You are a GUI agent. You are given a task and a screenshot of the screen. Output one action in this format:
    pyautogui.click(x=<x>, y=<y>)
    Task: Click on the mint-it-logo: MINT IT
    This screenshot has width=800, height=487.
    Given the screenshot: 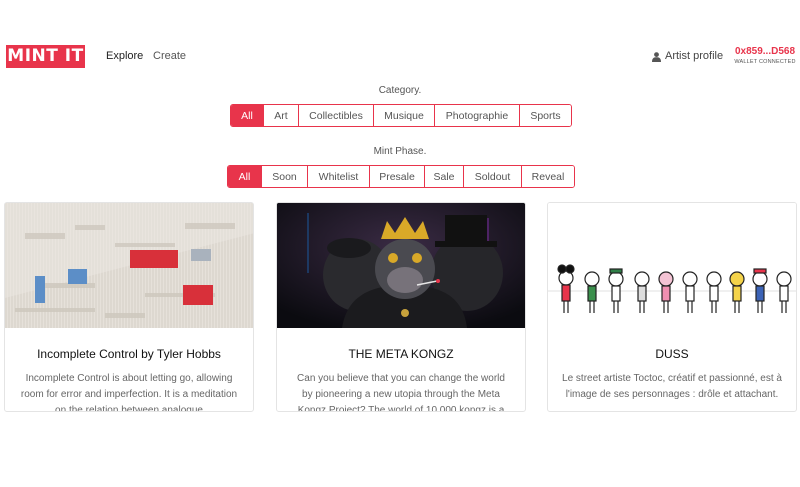 What is the action you would take?
    pyautogui.click(x=45, y=56)
    